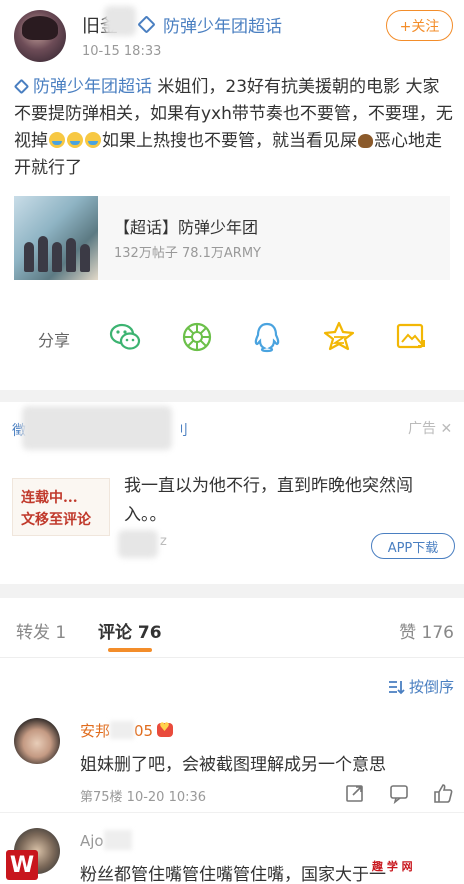  Describe the element at coordinates (122, 51) in the screenshot. I see `post-timestamp: 10-15 18:33` at that location.